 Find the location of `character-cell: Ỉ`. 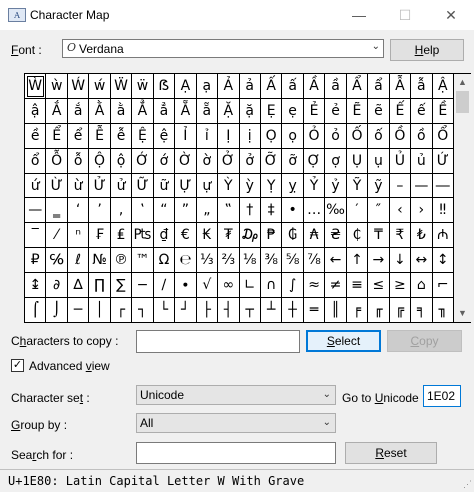

character-cell: Ỉ is located at coordinates (186, 136).